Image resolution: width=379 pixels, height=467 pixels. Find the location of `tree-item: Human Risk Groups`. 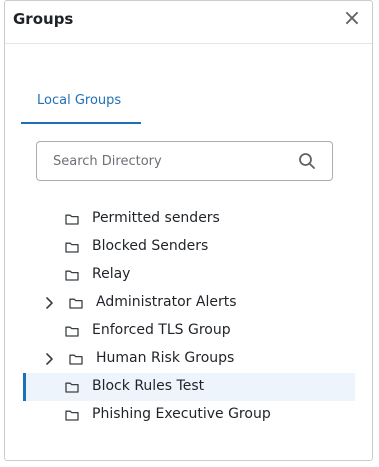

tree-item: Human Risk Groups is located at coordinates (189, 359).